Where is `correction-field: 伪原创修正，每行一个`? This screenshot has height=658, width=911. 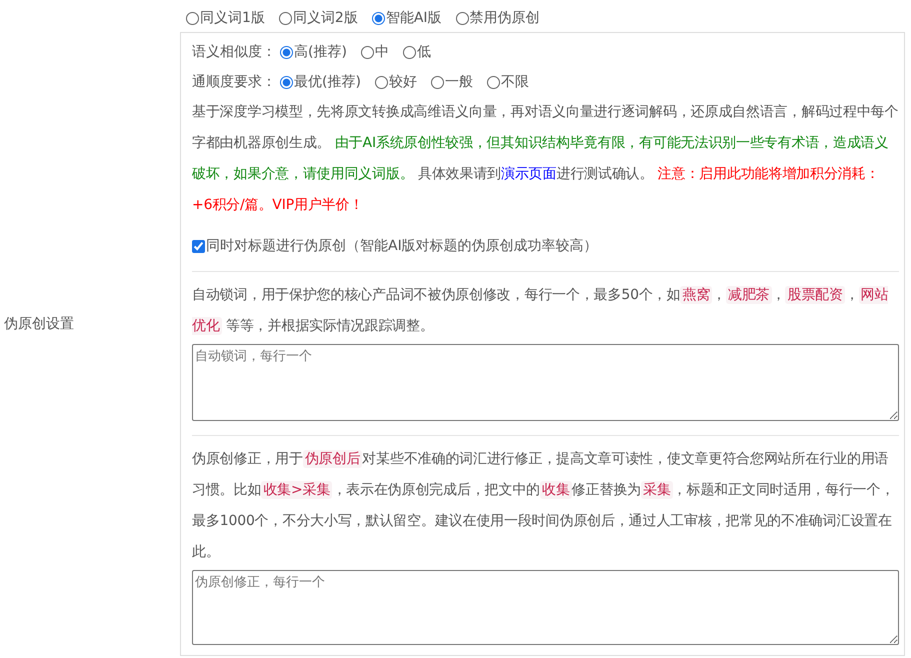
correction-field: 伪原创修正，每行一个 is located at coordinates (545, 607).